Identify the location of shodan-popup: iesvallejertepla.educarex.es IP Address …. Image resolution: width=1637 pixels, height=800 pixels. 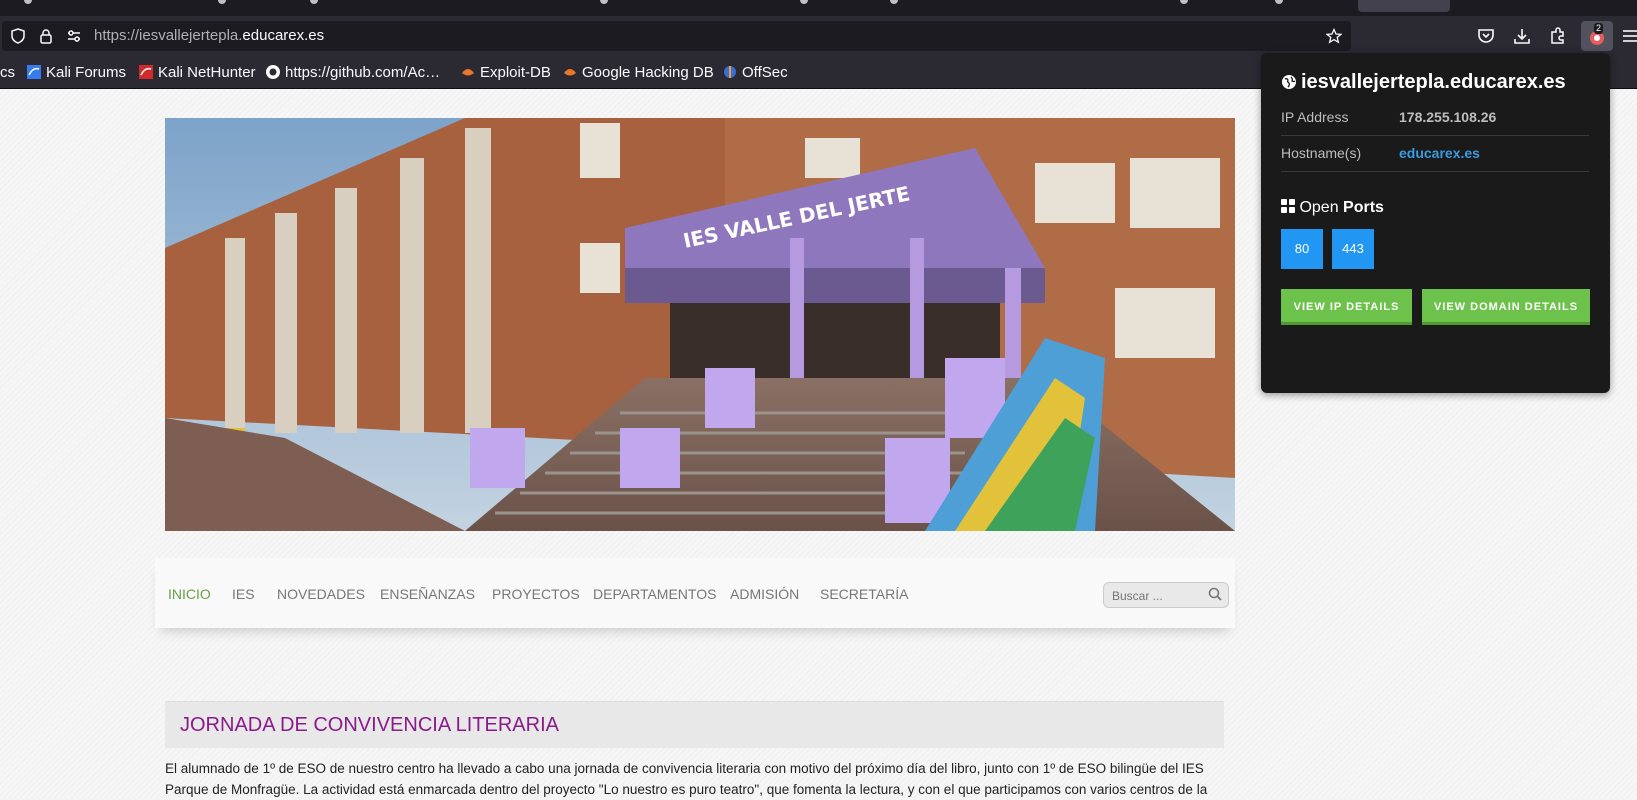
(1435, 223).